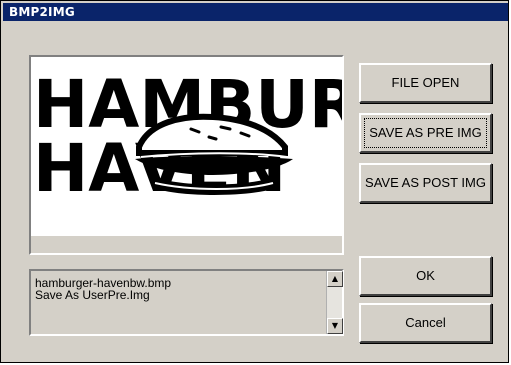  Describe the element at coordinates (186, 244) in the screenshot. I see `preview-bottom-strip` at that location.